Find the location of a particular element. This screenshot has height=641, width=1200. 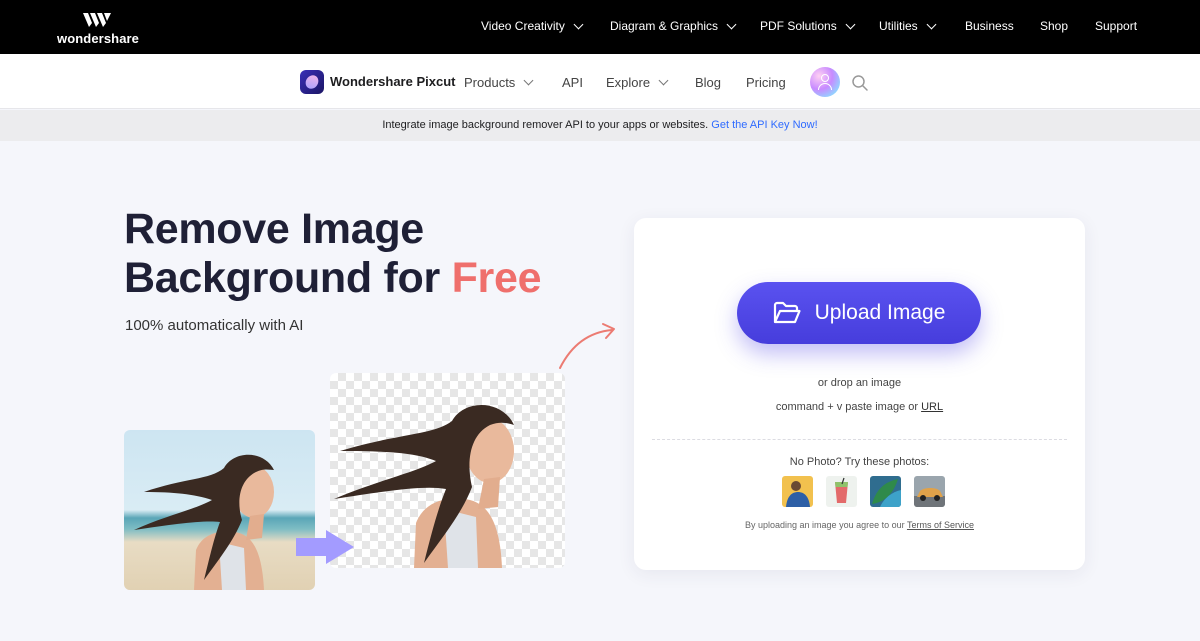

get-api-key-link: Get the API Key Now! is located at coordinates (764, 125).